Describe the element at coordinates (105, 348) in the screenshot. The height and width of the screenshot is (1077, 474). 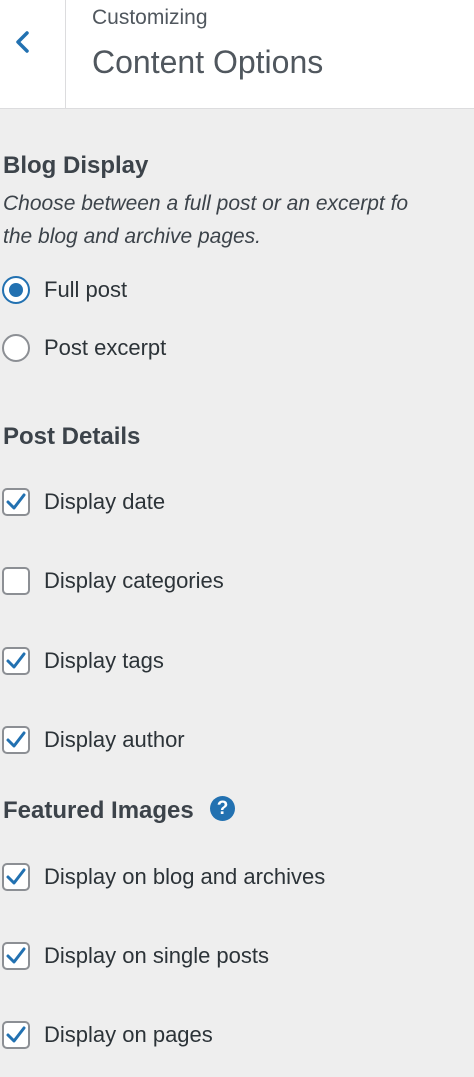
I see `radio-label: Post excerpt` at that location.